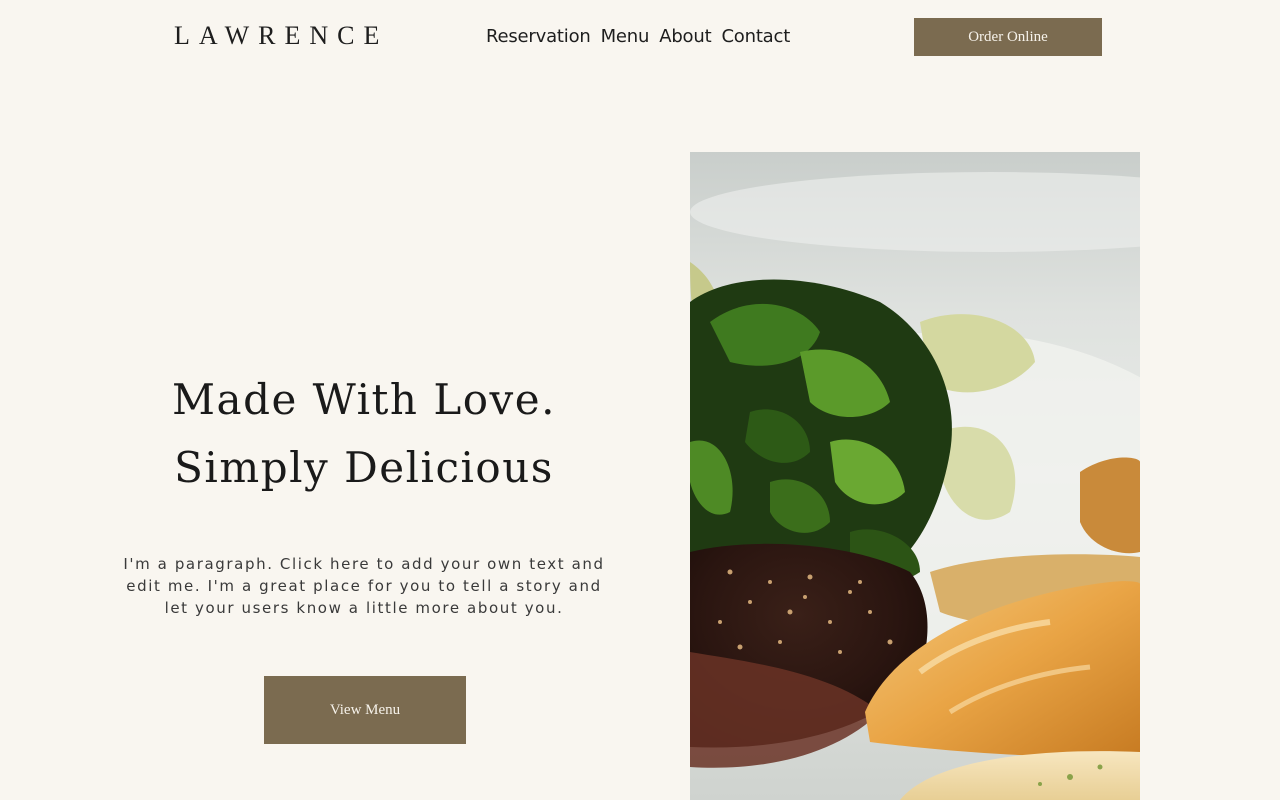 This screenshot has height=800, width=1280. I want to click on view-menu-button: View Menu, so click(365, 710).